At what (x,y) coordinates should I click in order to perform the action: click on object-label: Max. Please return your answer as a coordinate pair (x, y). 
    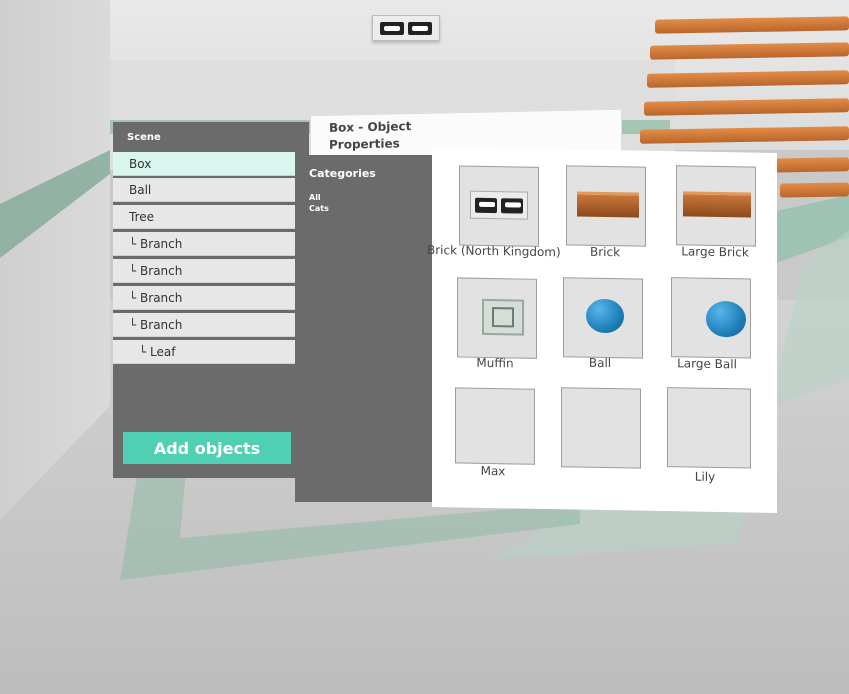
    Looking at the image, I should click on (493, 471).